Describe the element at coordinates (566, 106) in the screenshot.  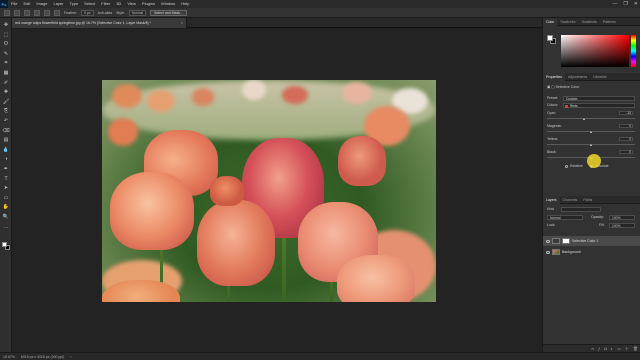
I see `colors-swatch` at that location.